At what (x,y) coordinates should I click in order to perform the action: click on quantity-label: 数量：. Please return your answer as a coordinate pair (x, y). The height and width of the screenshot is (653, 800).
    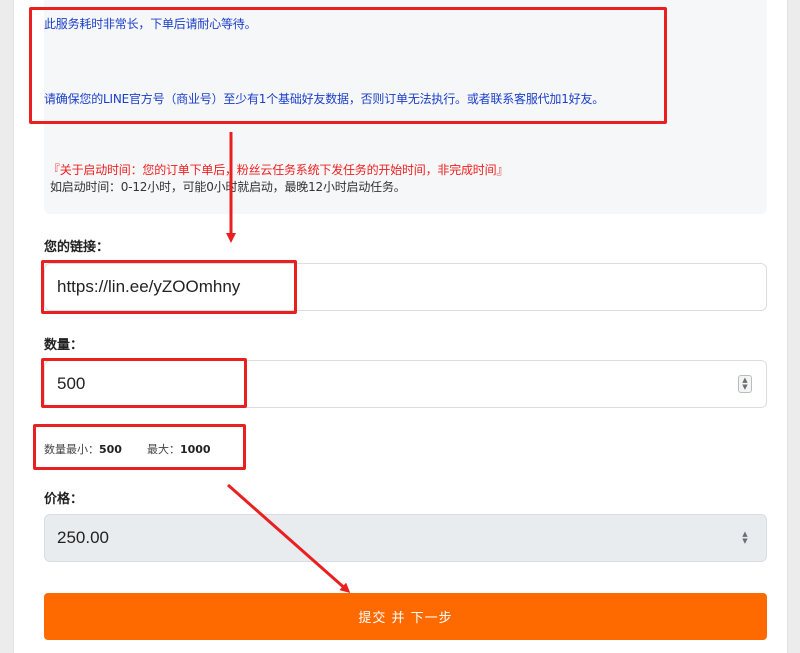
    Looking at the image, I should click on (64, 345).